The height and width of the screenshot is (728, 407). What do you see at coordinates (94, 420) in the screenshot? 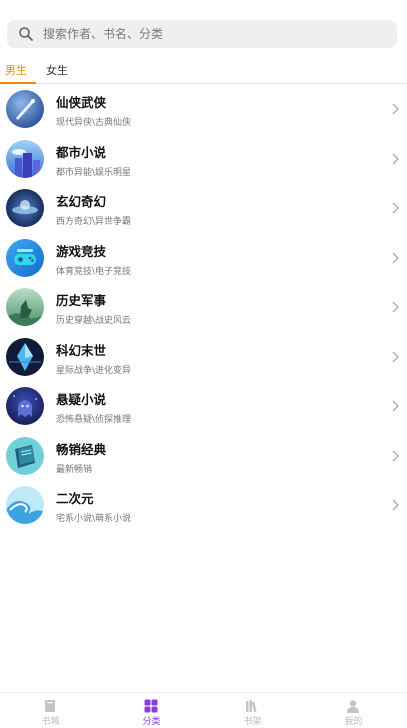
I see `category-subtitle: 恐怖悬疑\侦探推理` at bounding box center [94, 420].